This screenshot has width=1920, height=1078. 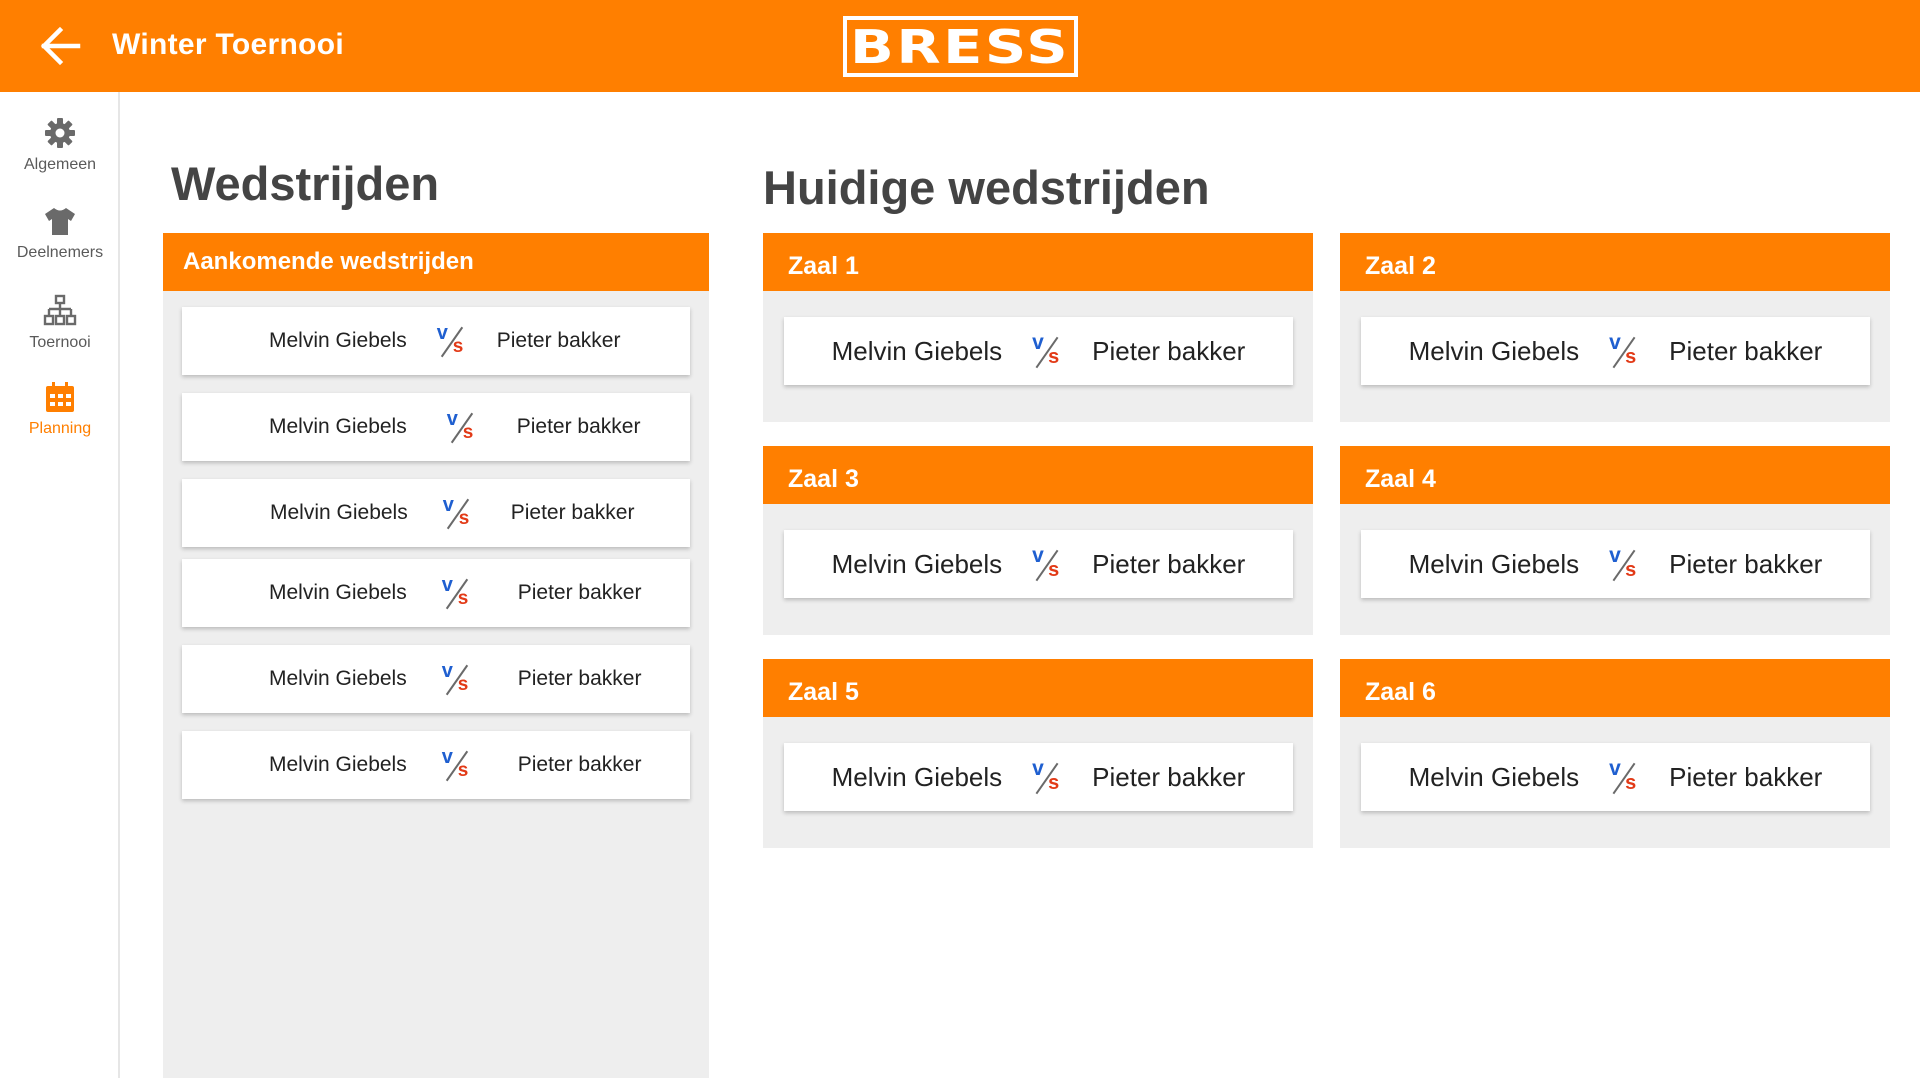 I want to click on bress-logo: BRESS, so click(x=960, y=46).